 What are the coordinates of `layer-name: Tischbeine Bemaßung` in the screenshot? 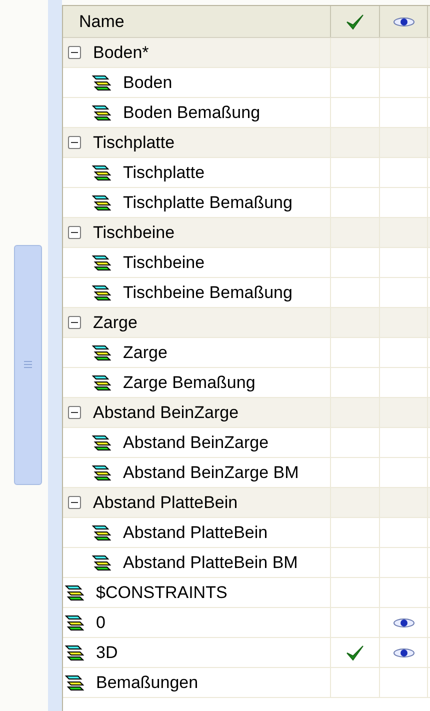 It's located at (207, 293).